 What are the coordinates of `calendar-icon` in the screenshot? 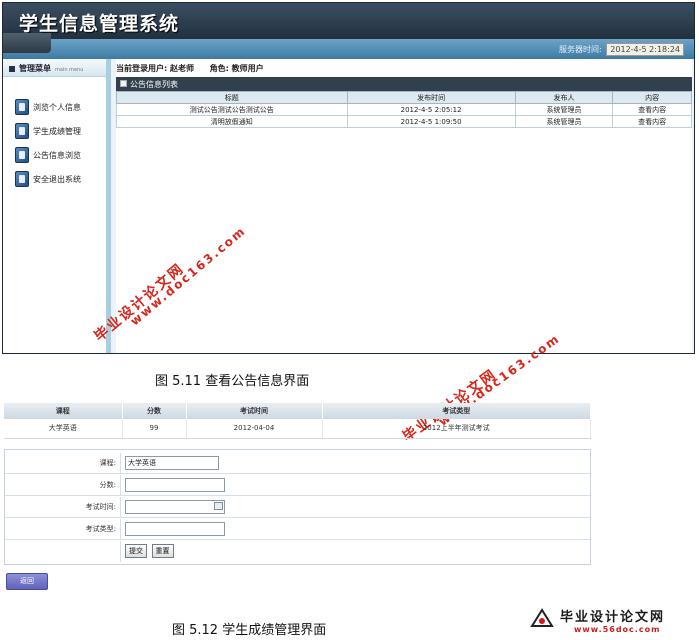 It's located at (218, 506).